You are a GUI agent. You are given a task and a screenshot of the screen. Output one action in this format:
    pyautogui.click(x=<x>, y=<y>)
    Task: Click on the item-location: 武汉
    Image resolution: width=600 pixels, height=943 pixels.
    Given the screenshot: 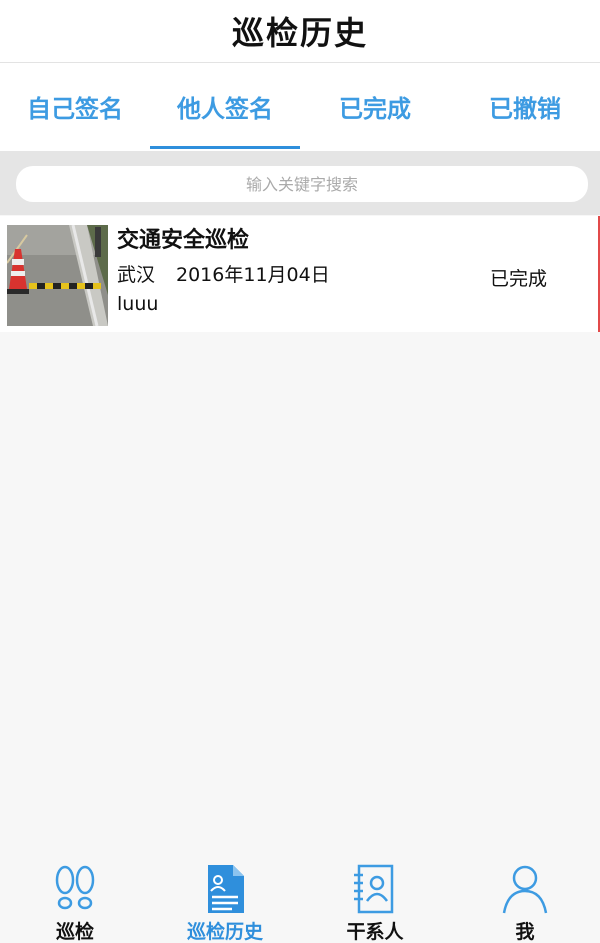 What is the action you would take?
    pyautogui.click(x=136, y=275)
    